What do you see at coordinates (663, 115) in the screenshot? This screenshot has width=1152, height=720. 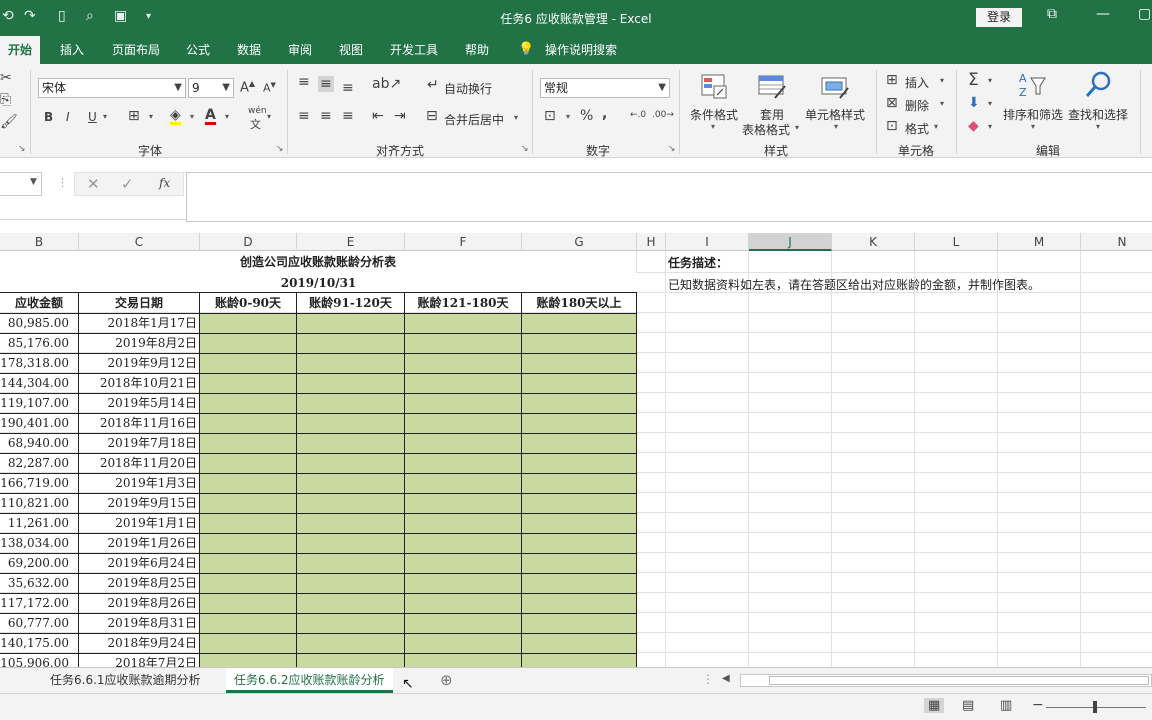 I see `decrease-decimal-icon: .00→` at bounding box center [663, 115].